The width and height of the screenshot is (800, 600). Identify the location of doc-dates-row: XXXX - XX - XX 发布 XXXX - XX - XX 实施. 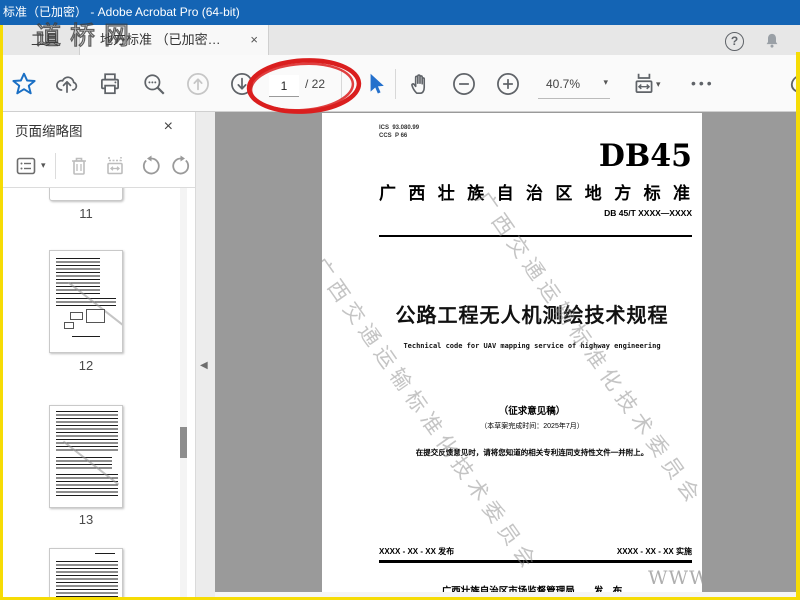
(535, 551).